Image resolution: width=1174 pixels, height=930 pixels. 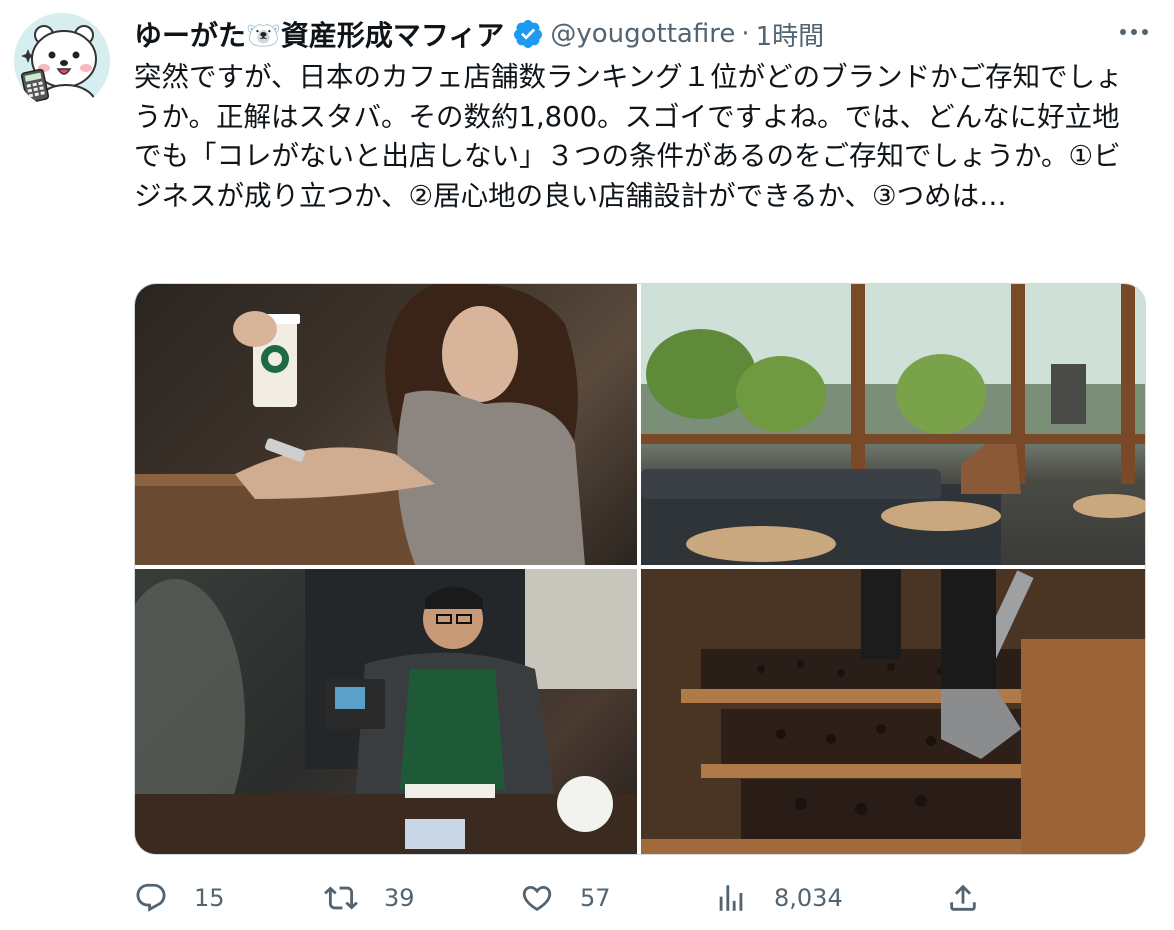 What do you see at coordinates (808, 898) in the screenshot?
I see `views-count: 8,034` at bounding box center [808, 898].